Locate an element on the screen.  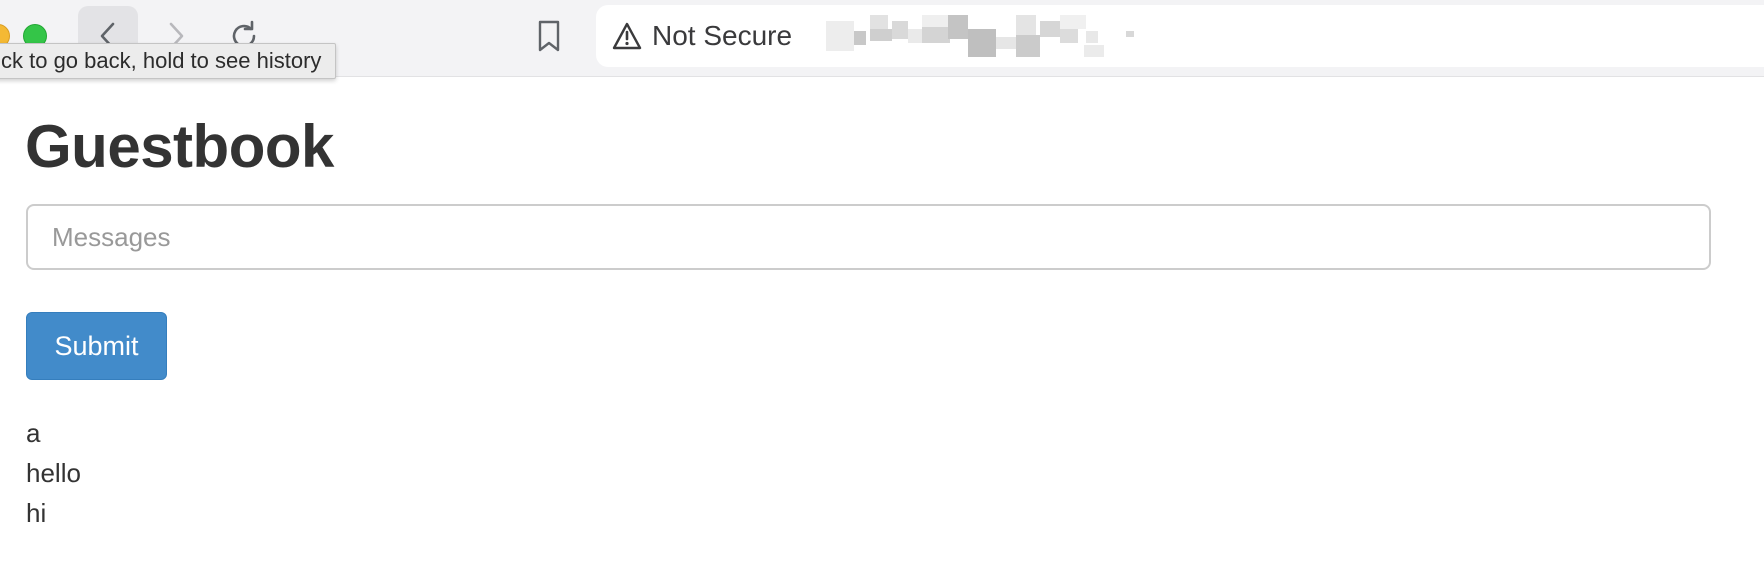
message-item: hi is located at coordinates (36, 513).